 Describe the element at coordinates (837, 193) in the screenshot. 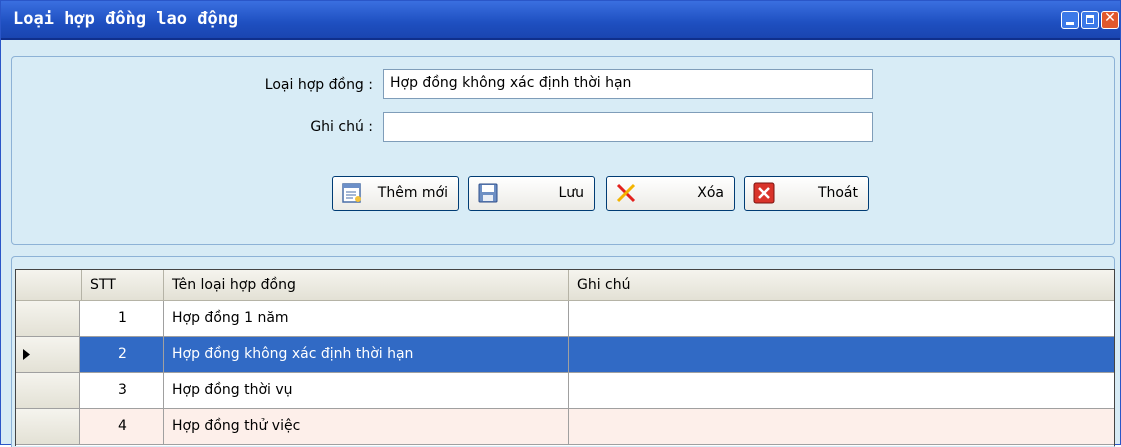

I see `exit-label: Thoát` at that location.